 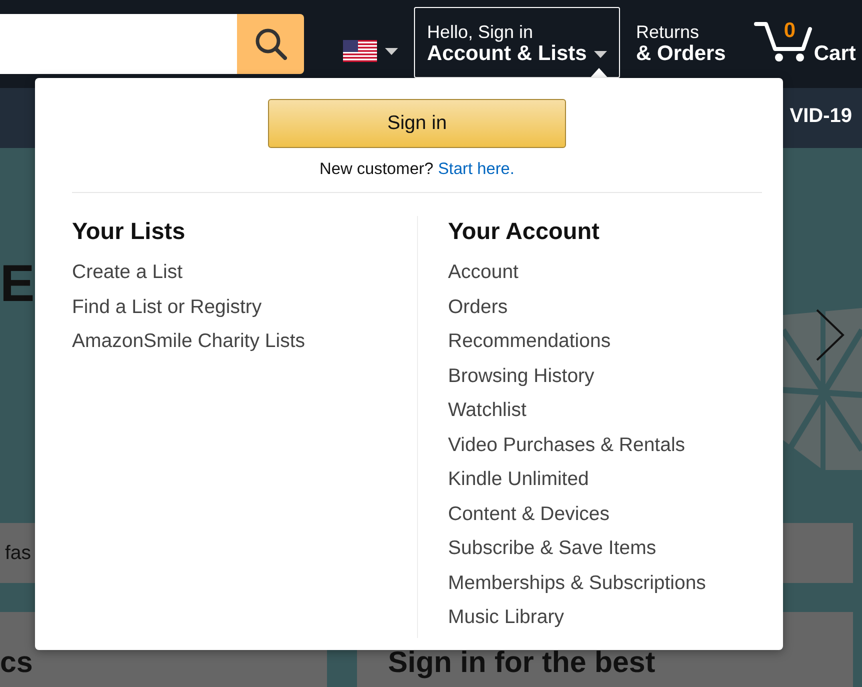 I want to click on start-here-link: Start here., so click(x=476, y=169).